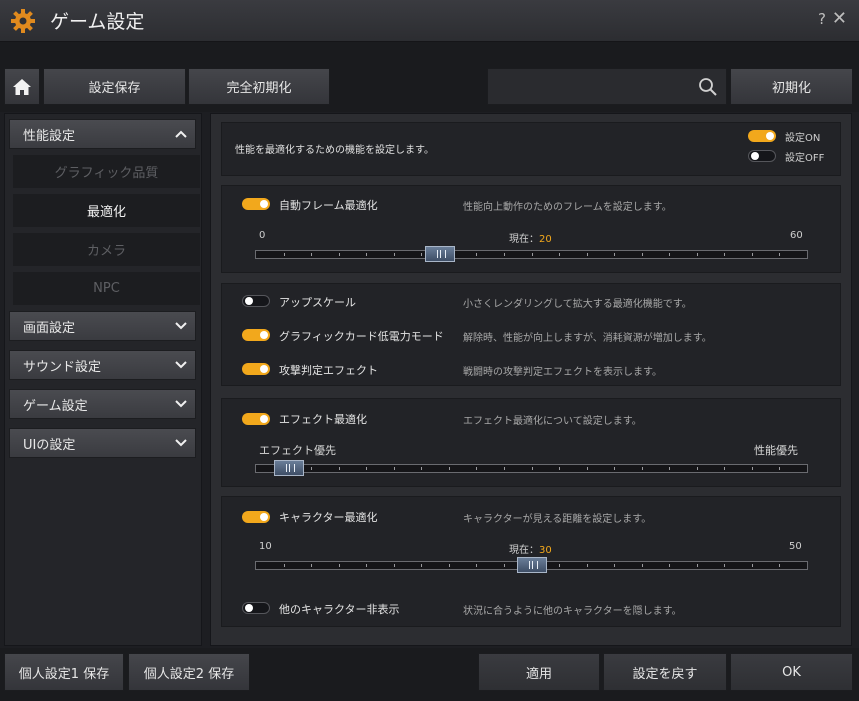 This screenshot has height=701, width=859. I want to click on chevron-down-icon, so click(181, 404).